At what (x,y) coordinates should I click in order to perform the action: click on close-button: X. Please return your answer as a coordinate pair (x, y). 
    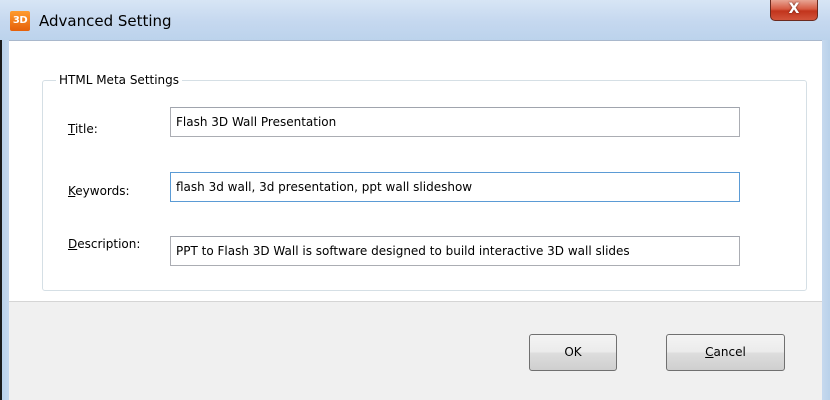
    Looking at the image, I should click on (794, 10).